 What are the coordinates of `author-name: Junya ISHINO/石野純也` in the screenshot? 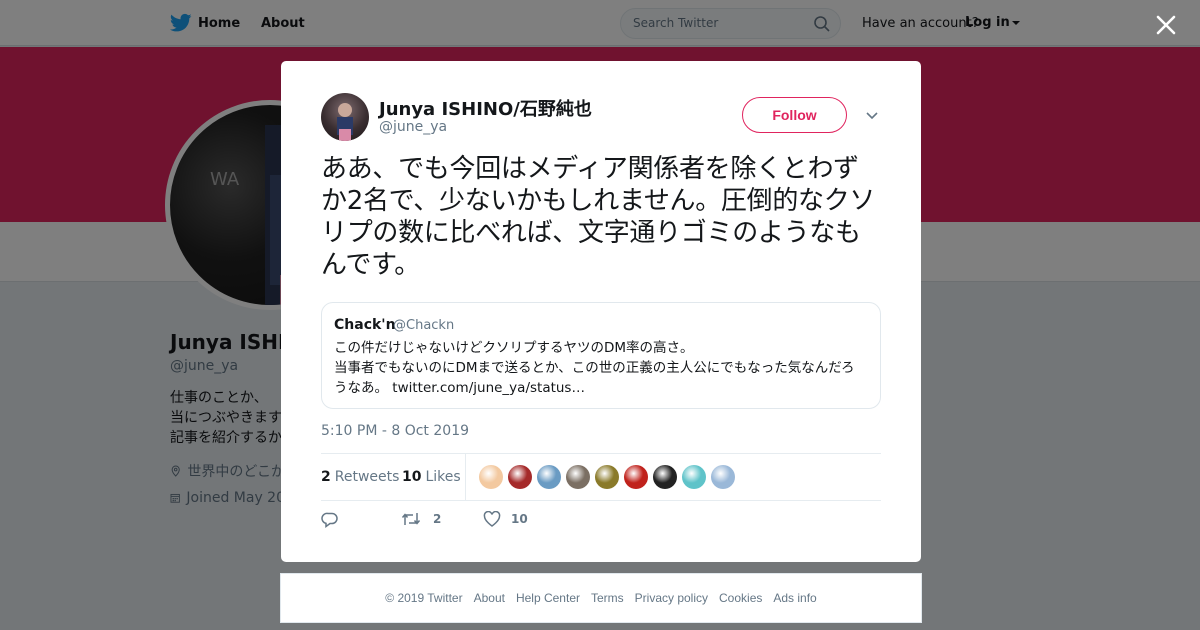 It's located at (485, 108).